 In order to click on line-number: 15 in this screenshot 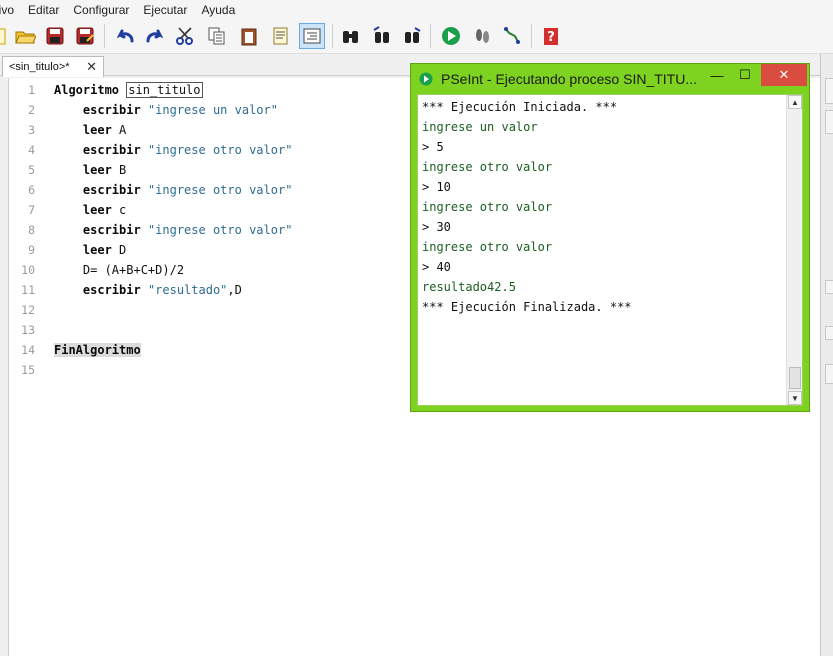, I will do `click(28, 370)`.